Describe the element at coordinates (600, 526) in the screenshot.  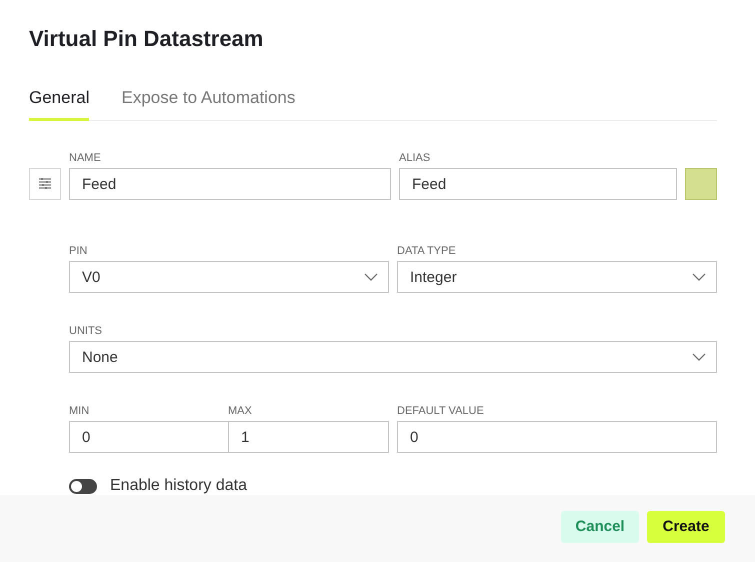
I see `cancel-button: Cancel` at that location.